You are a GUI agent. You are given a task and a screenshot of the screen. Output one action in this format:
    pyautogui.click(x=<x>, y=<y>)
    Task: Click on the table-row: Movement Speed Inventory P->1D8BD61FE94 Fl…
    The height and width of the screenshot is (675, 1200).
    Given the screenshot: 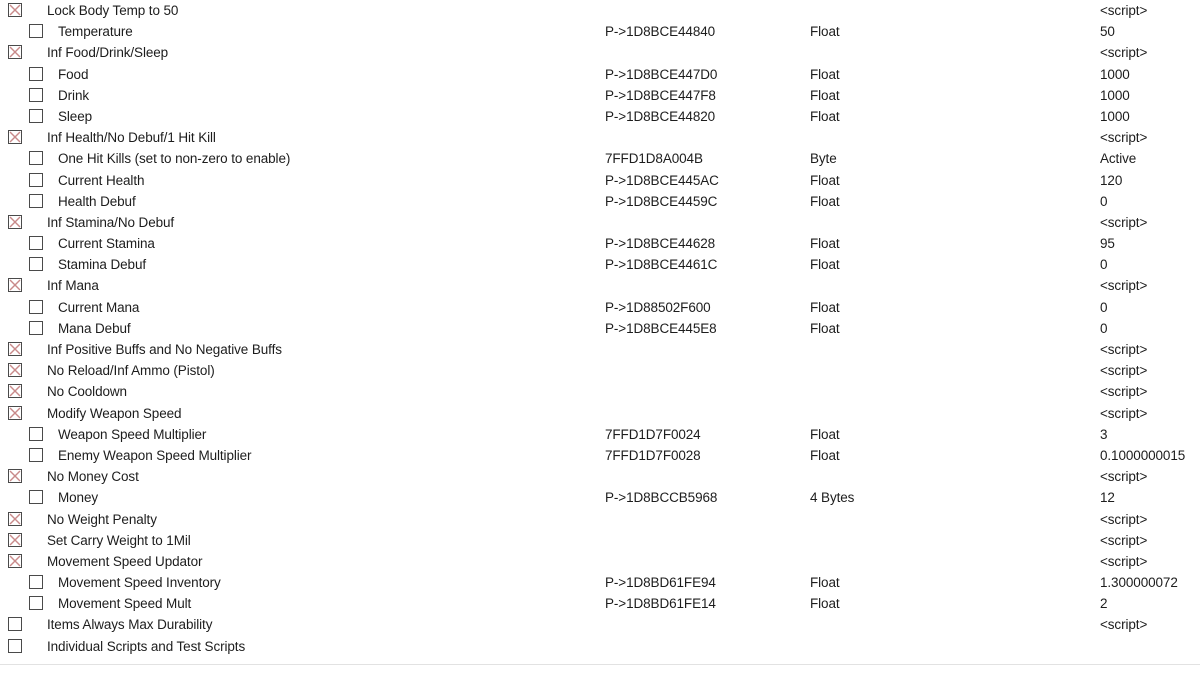 What is the action you would take?
    pyautogui.click(x=600, y=582)
    